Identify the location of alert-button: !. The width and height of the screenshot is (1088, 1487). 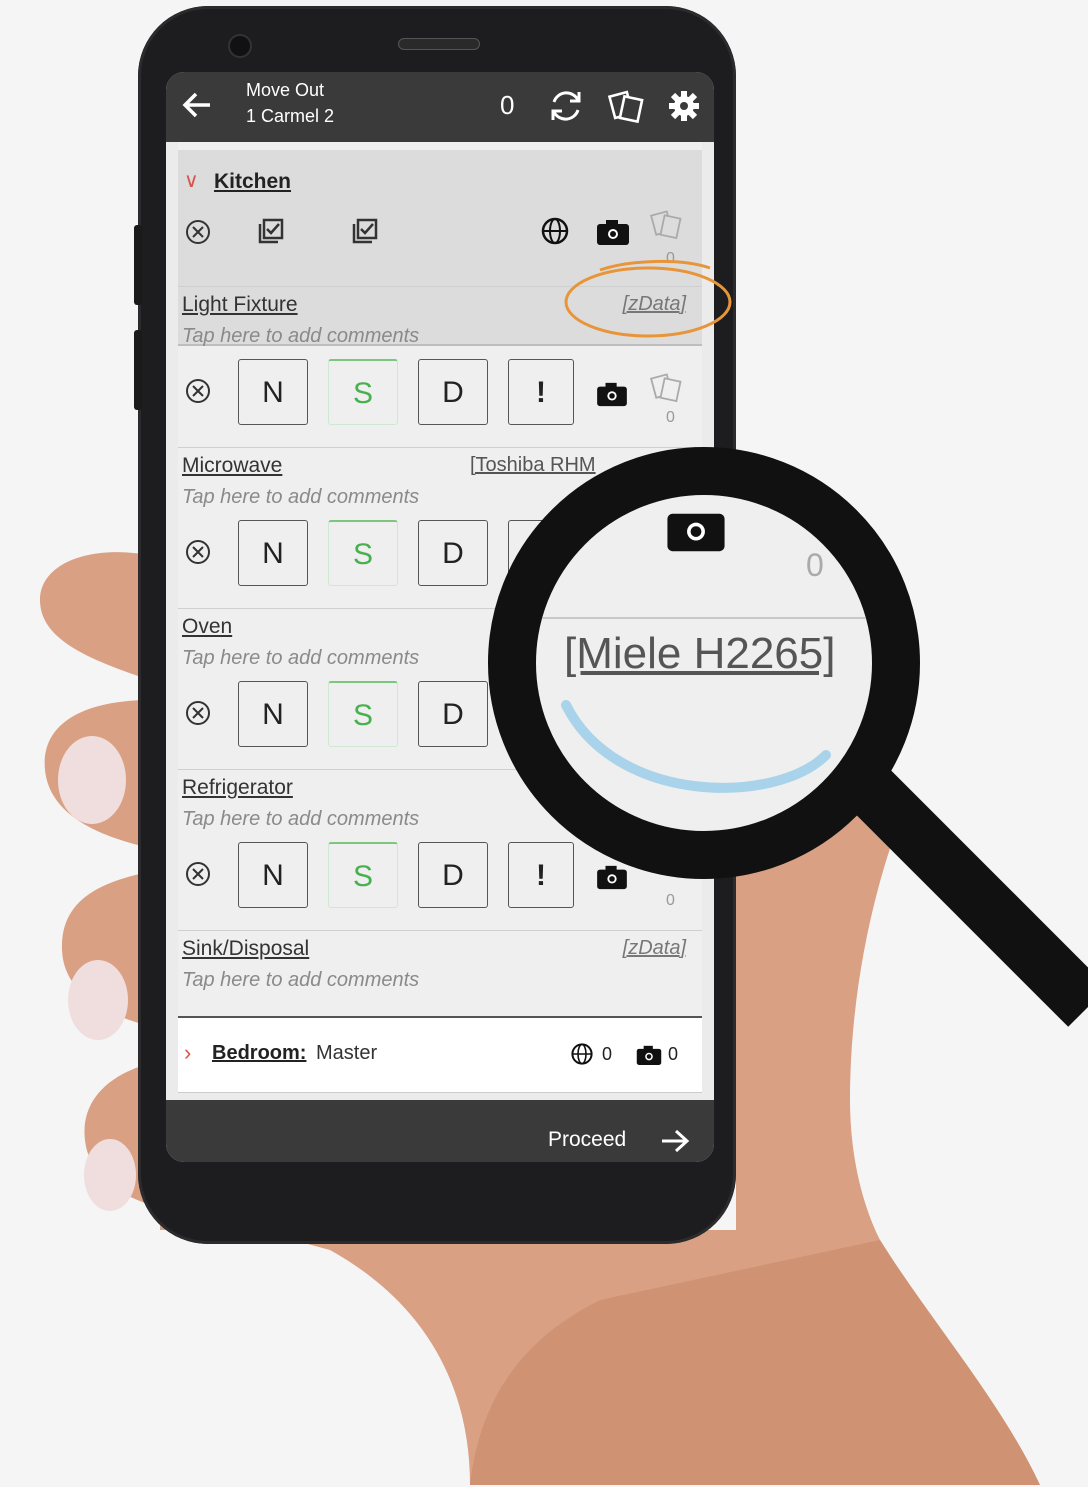
(541, 392).